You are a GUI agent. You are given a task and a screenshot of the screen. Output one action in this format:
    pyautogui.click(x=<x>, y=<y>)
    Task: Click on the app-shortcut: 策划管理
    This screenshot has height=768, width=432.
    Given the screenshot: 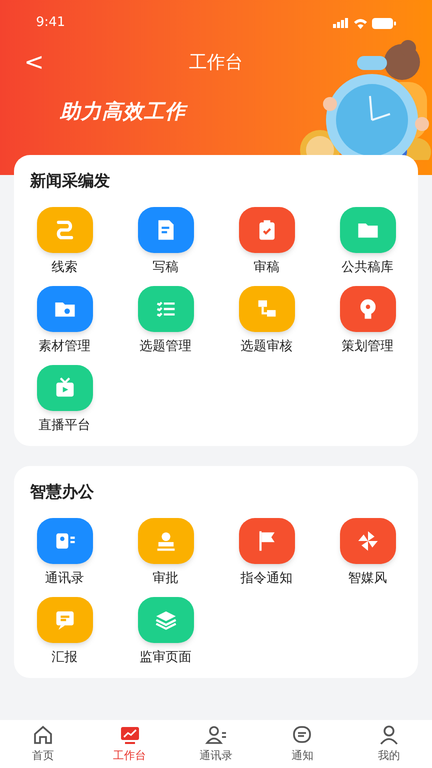 What is the action you would take?
    pyautogui.click(x=368, y=319)
    